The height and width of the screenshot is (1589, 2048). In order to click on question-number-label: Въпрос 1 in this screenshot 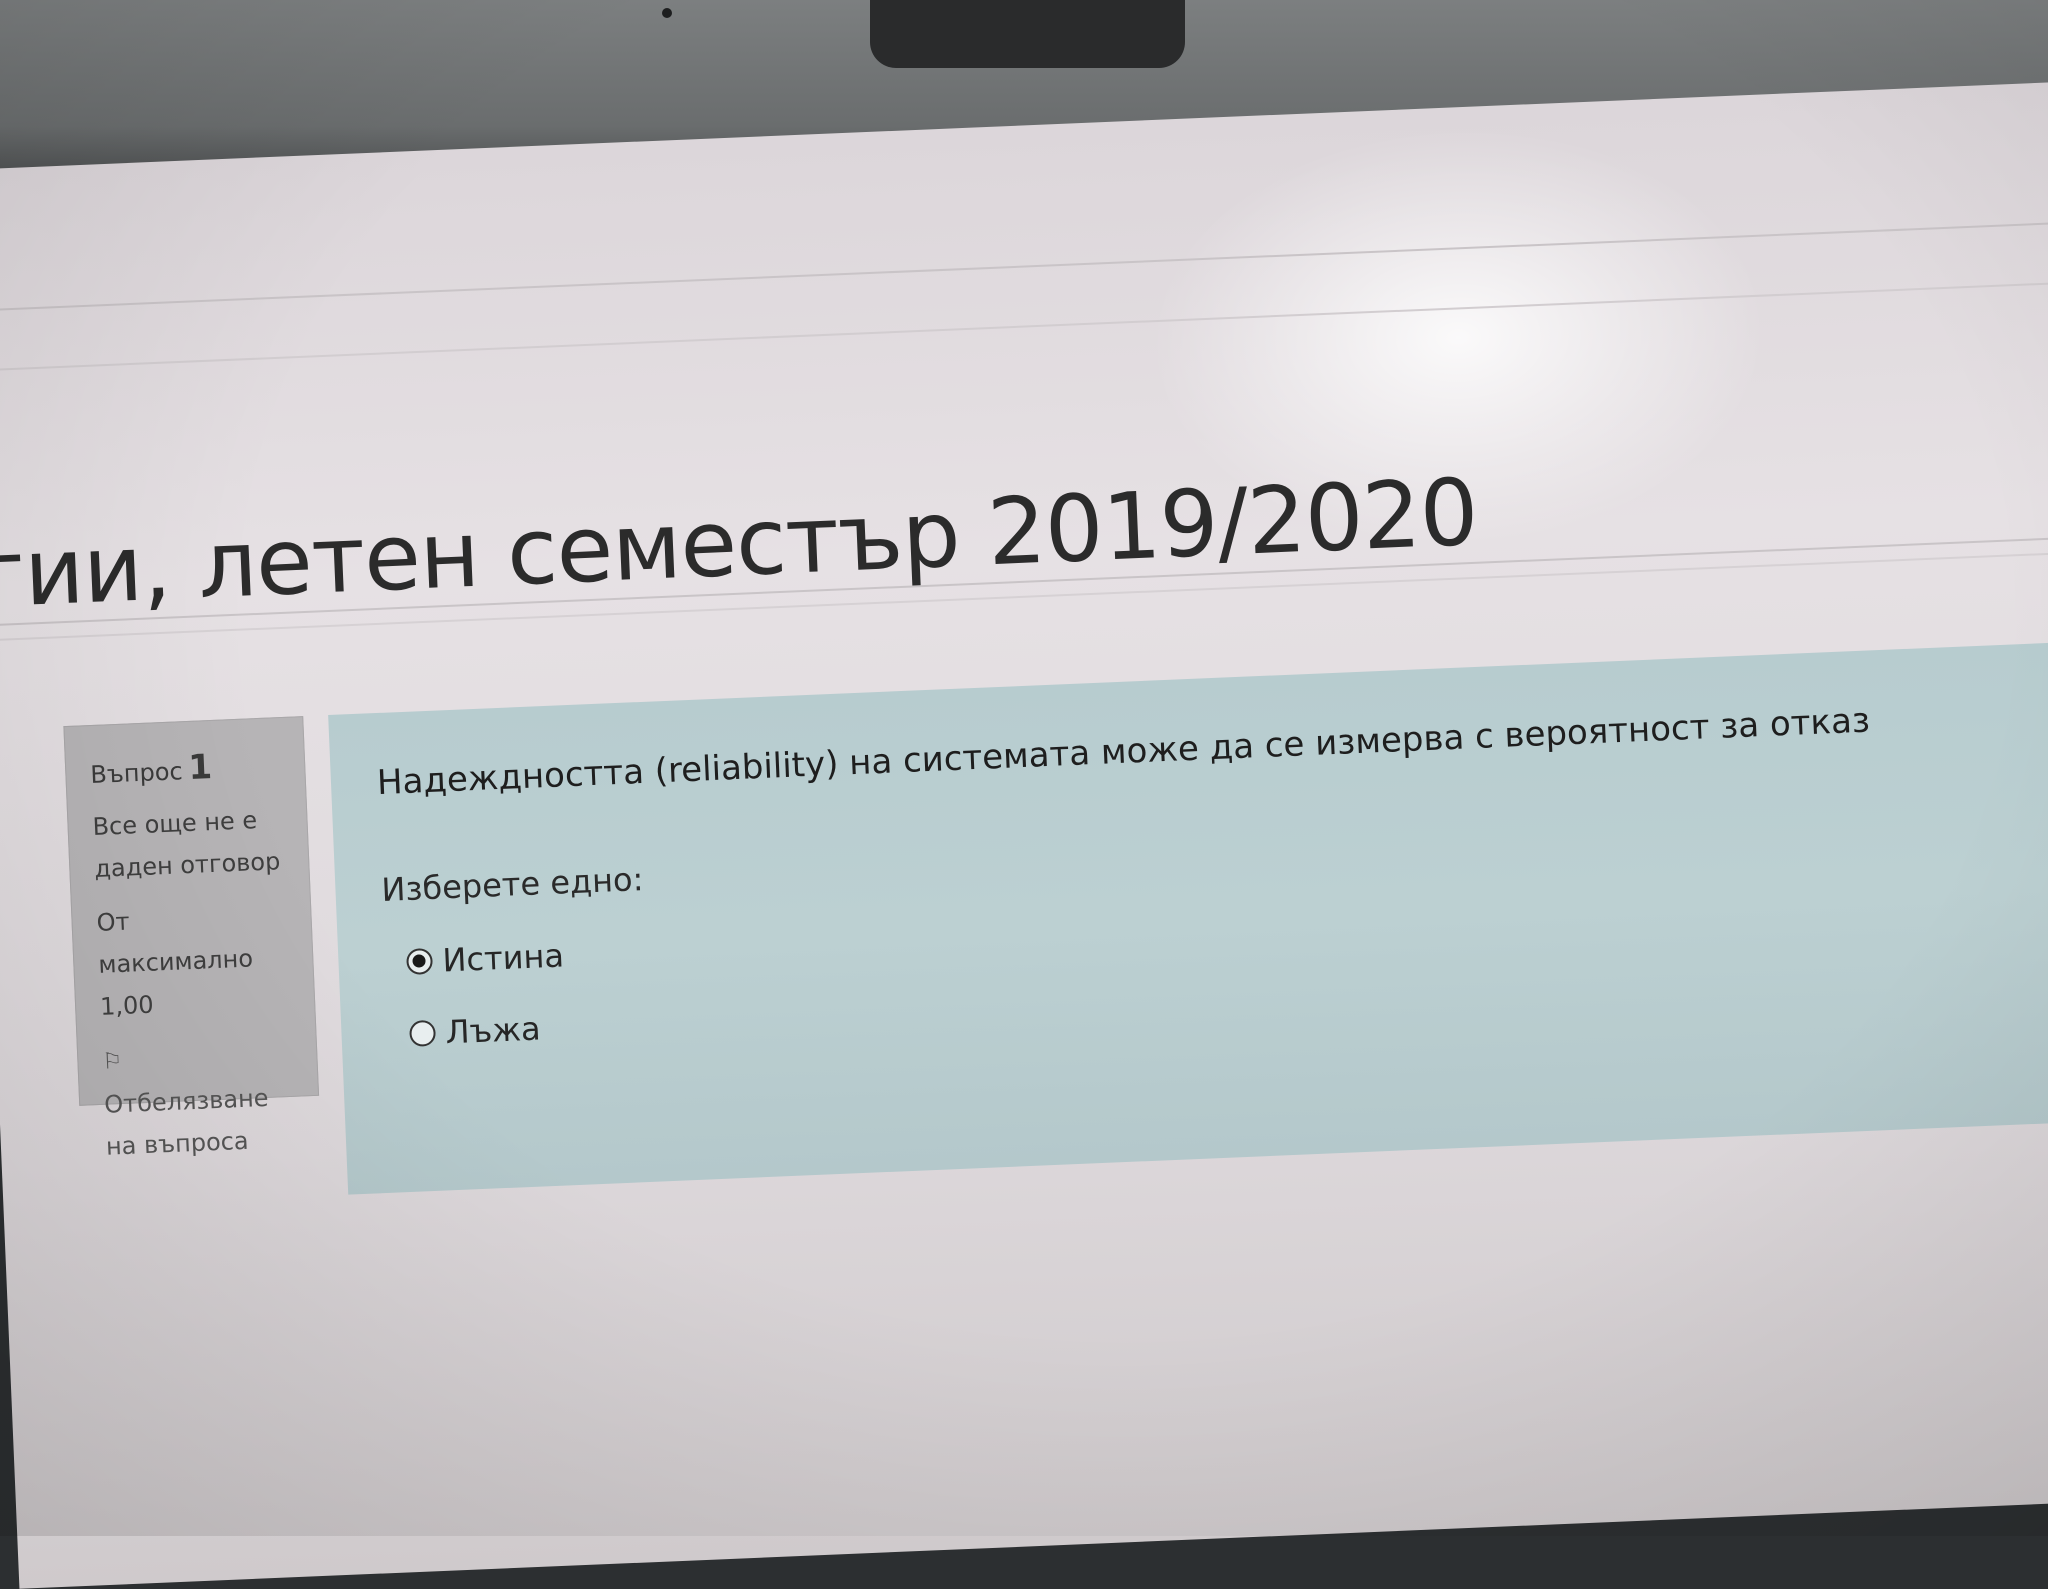, I will do `click(185, 768)`.